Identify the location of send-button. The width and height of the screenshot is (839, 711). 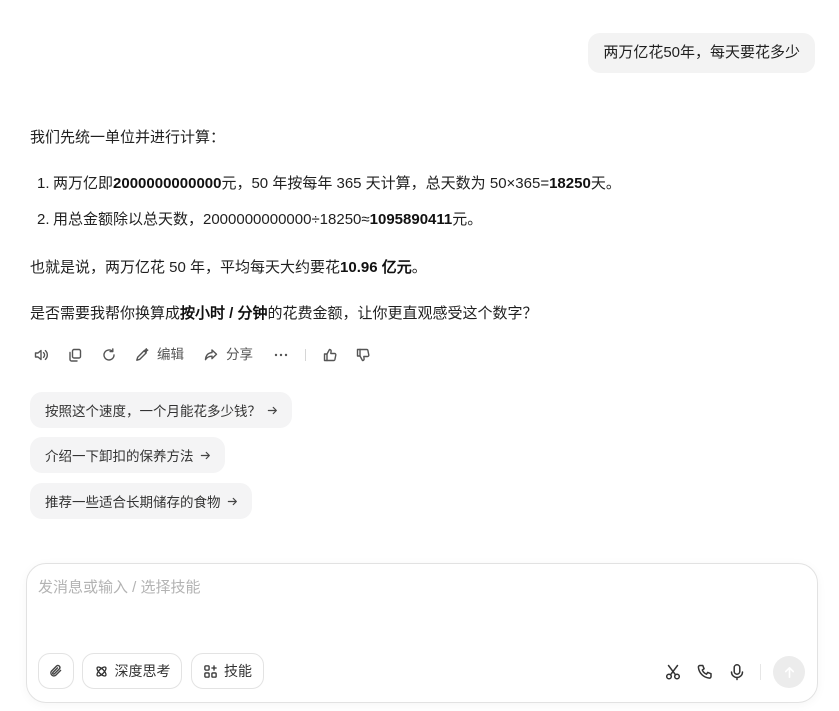
(789, 672).